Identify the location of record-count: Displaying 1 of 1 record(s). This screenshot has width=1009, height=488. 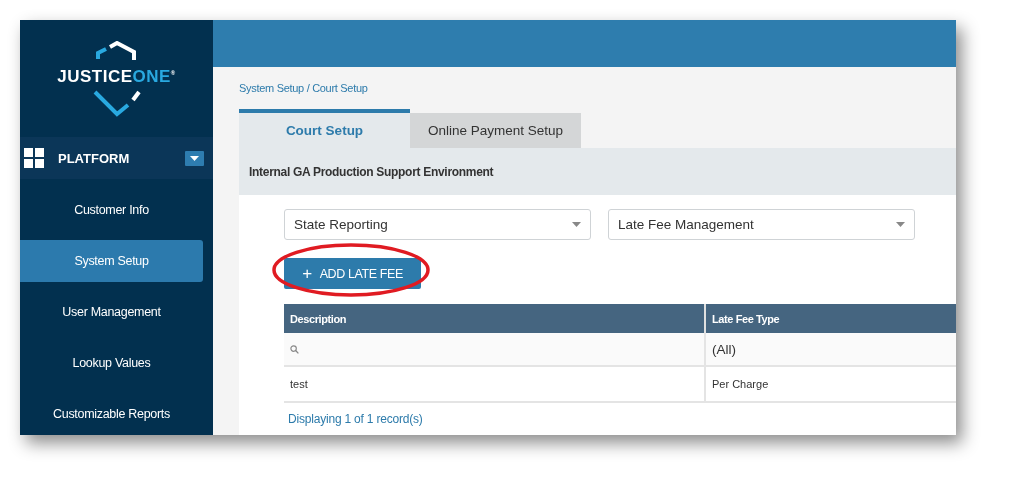
(355, 419).